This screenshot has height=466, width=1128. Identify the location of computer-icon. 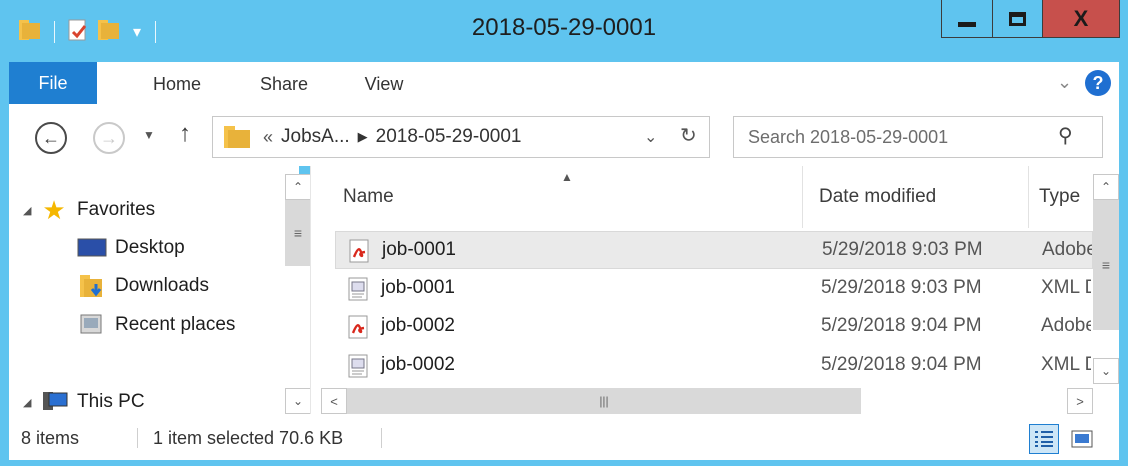
(54, 402).